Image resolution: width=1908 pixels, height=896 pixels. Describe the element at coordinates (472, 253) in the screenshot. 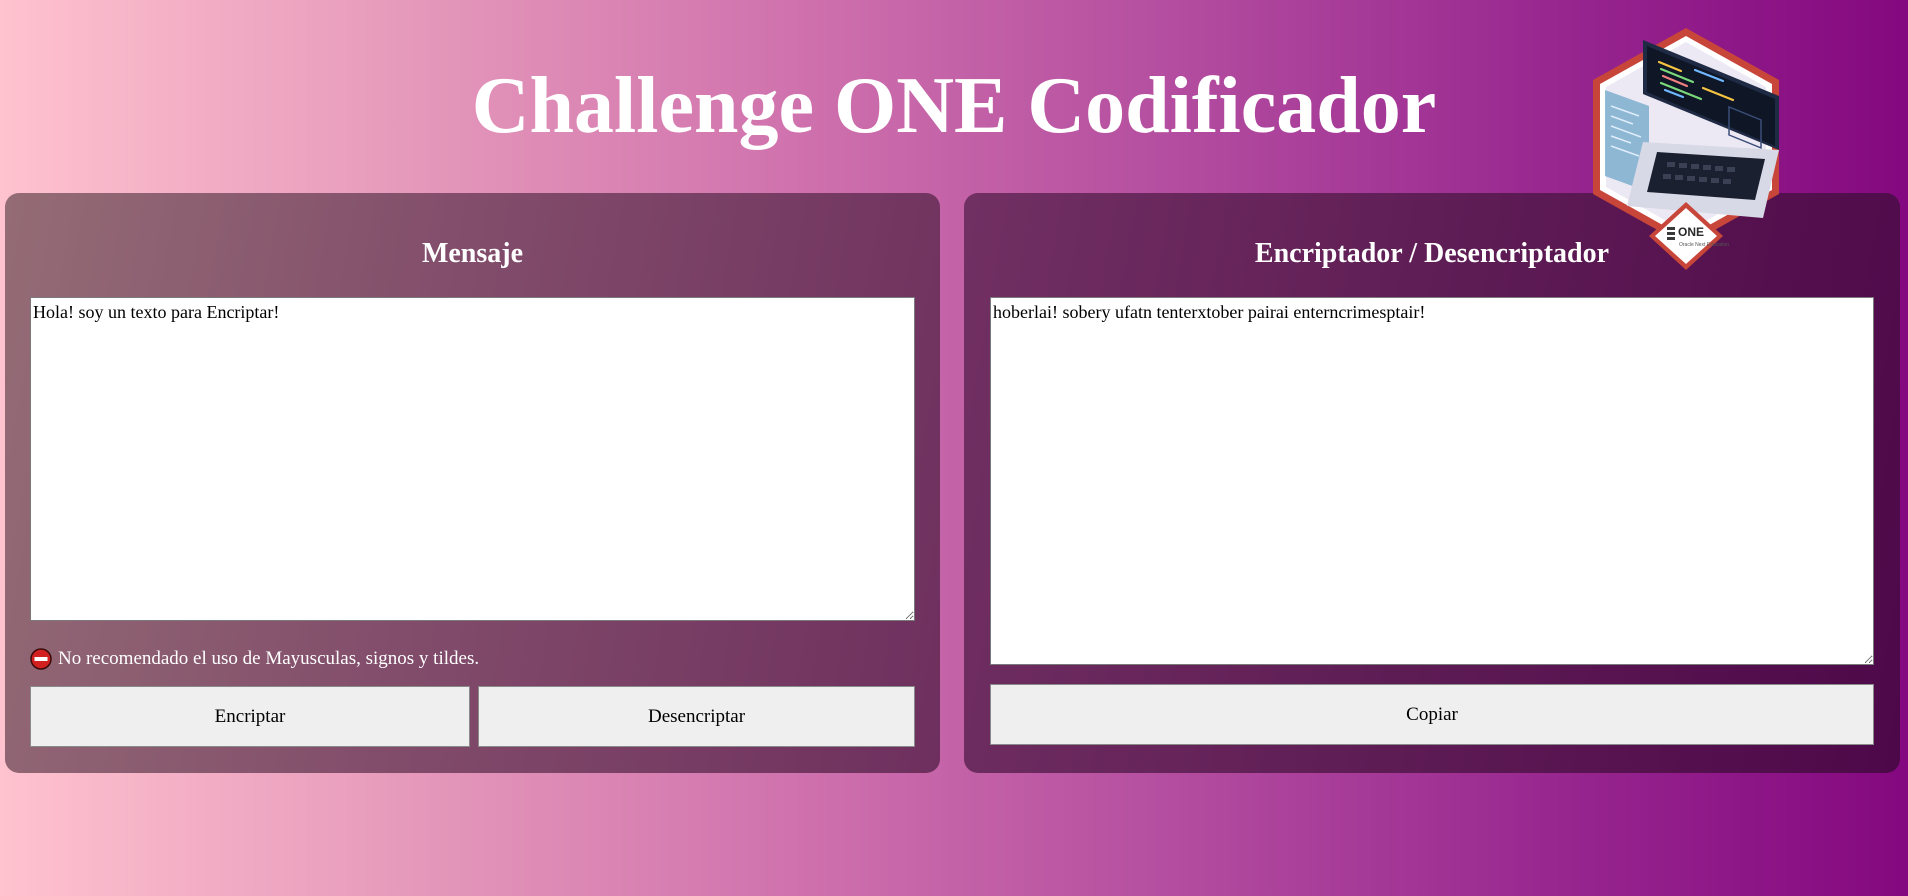

I see `message-panel-heading: Mensaje` at that location.